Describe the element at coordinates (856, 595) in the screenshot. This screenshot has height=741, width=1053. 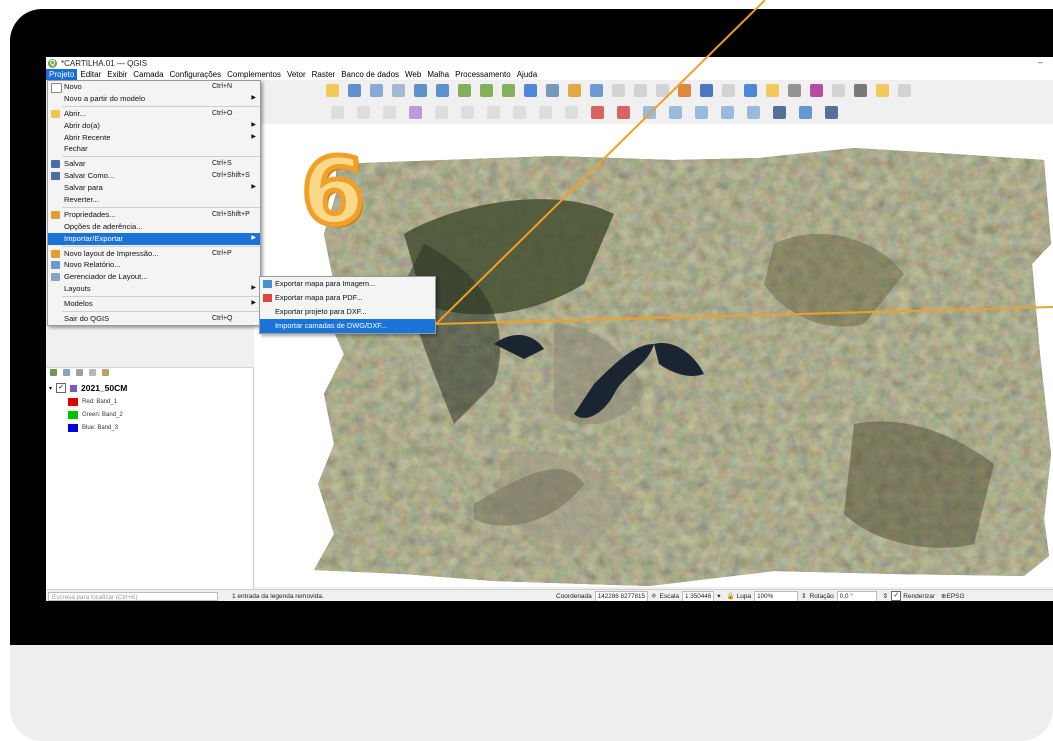
I see `rotation-field: 0,0 °` at that location.